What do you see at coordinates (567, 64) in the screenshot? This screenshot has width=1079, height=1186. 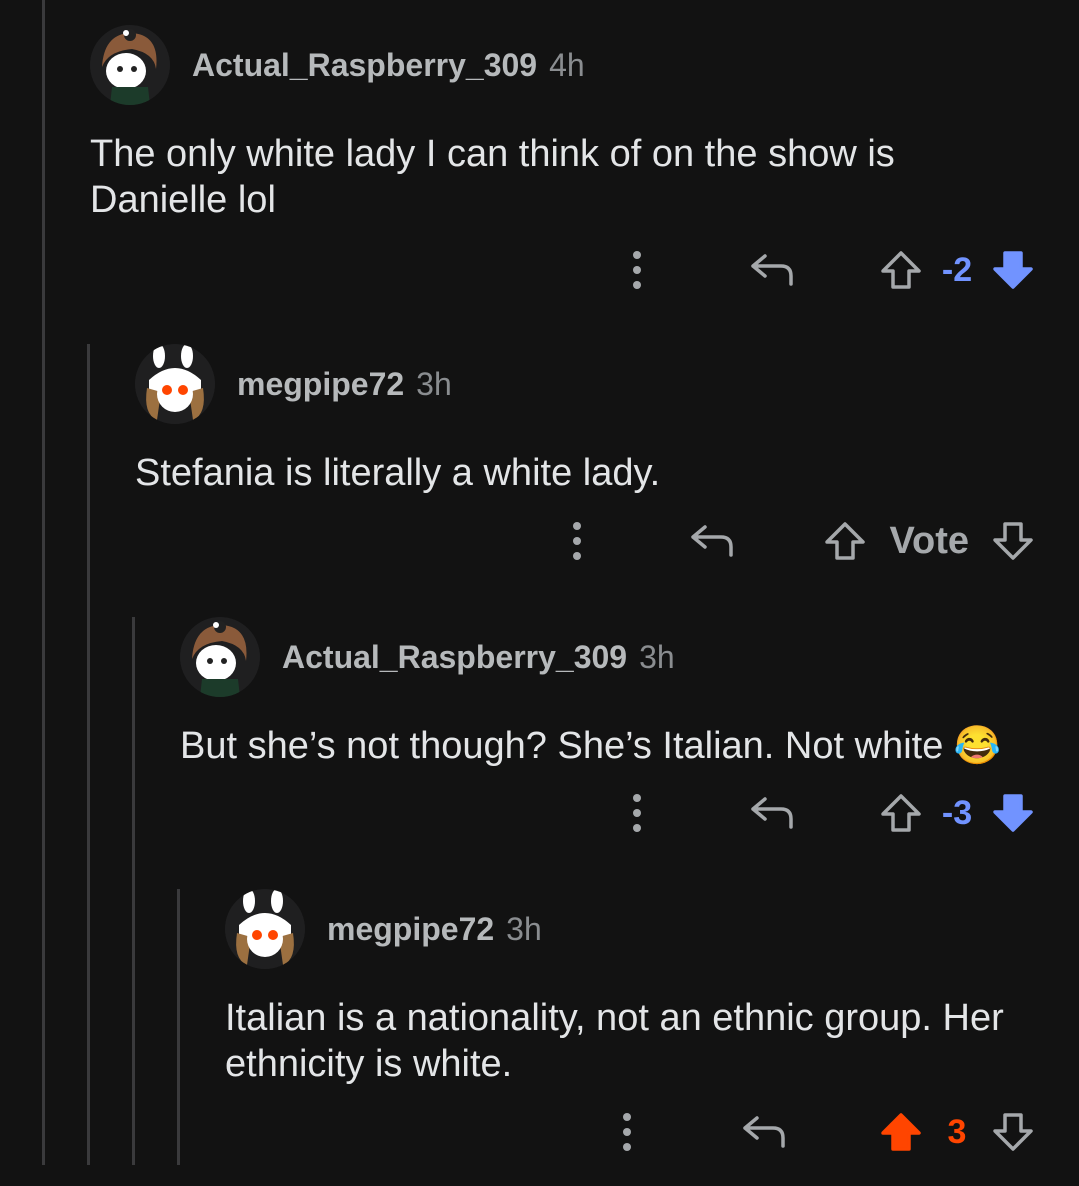 I see `timestamp: 4h` at bounding box center [567, 64].